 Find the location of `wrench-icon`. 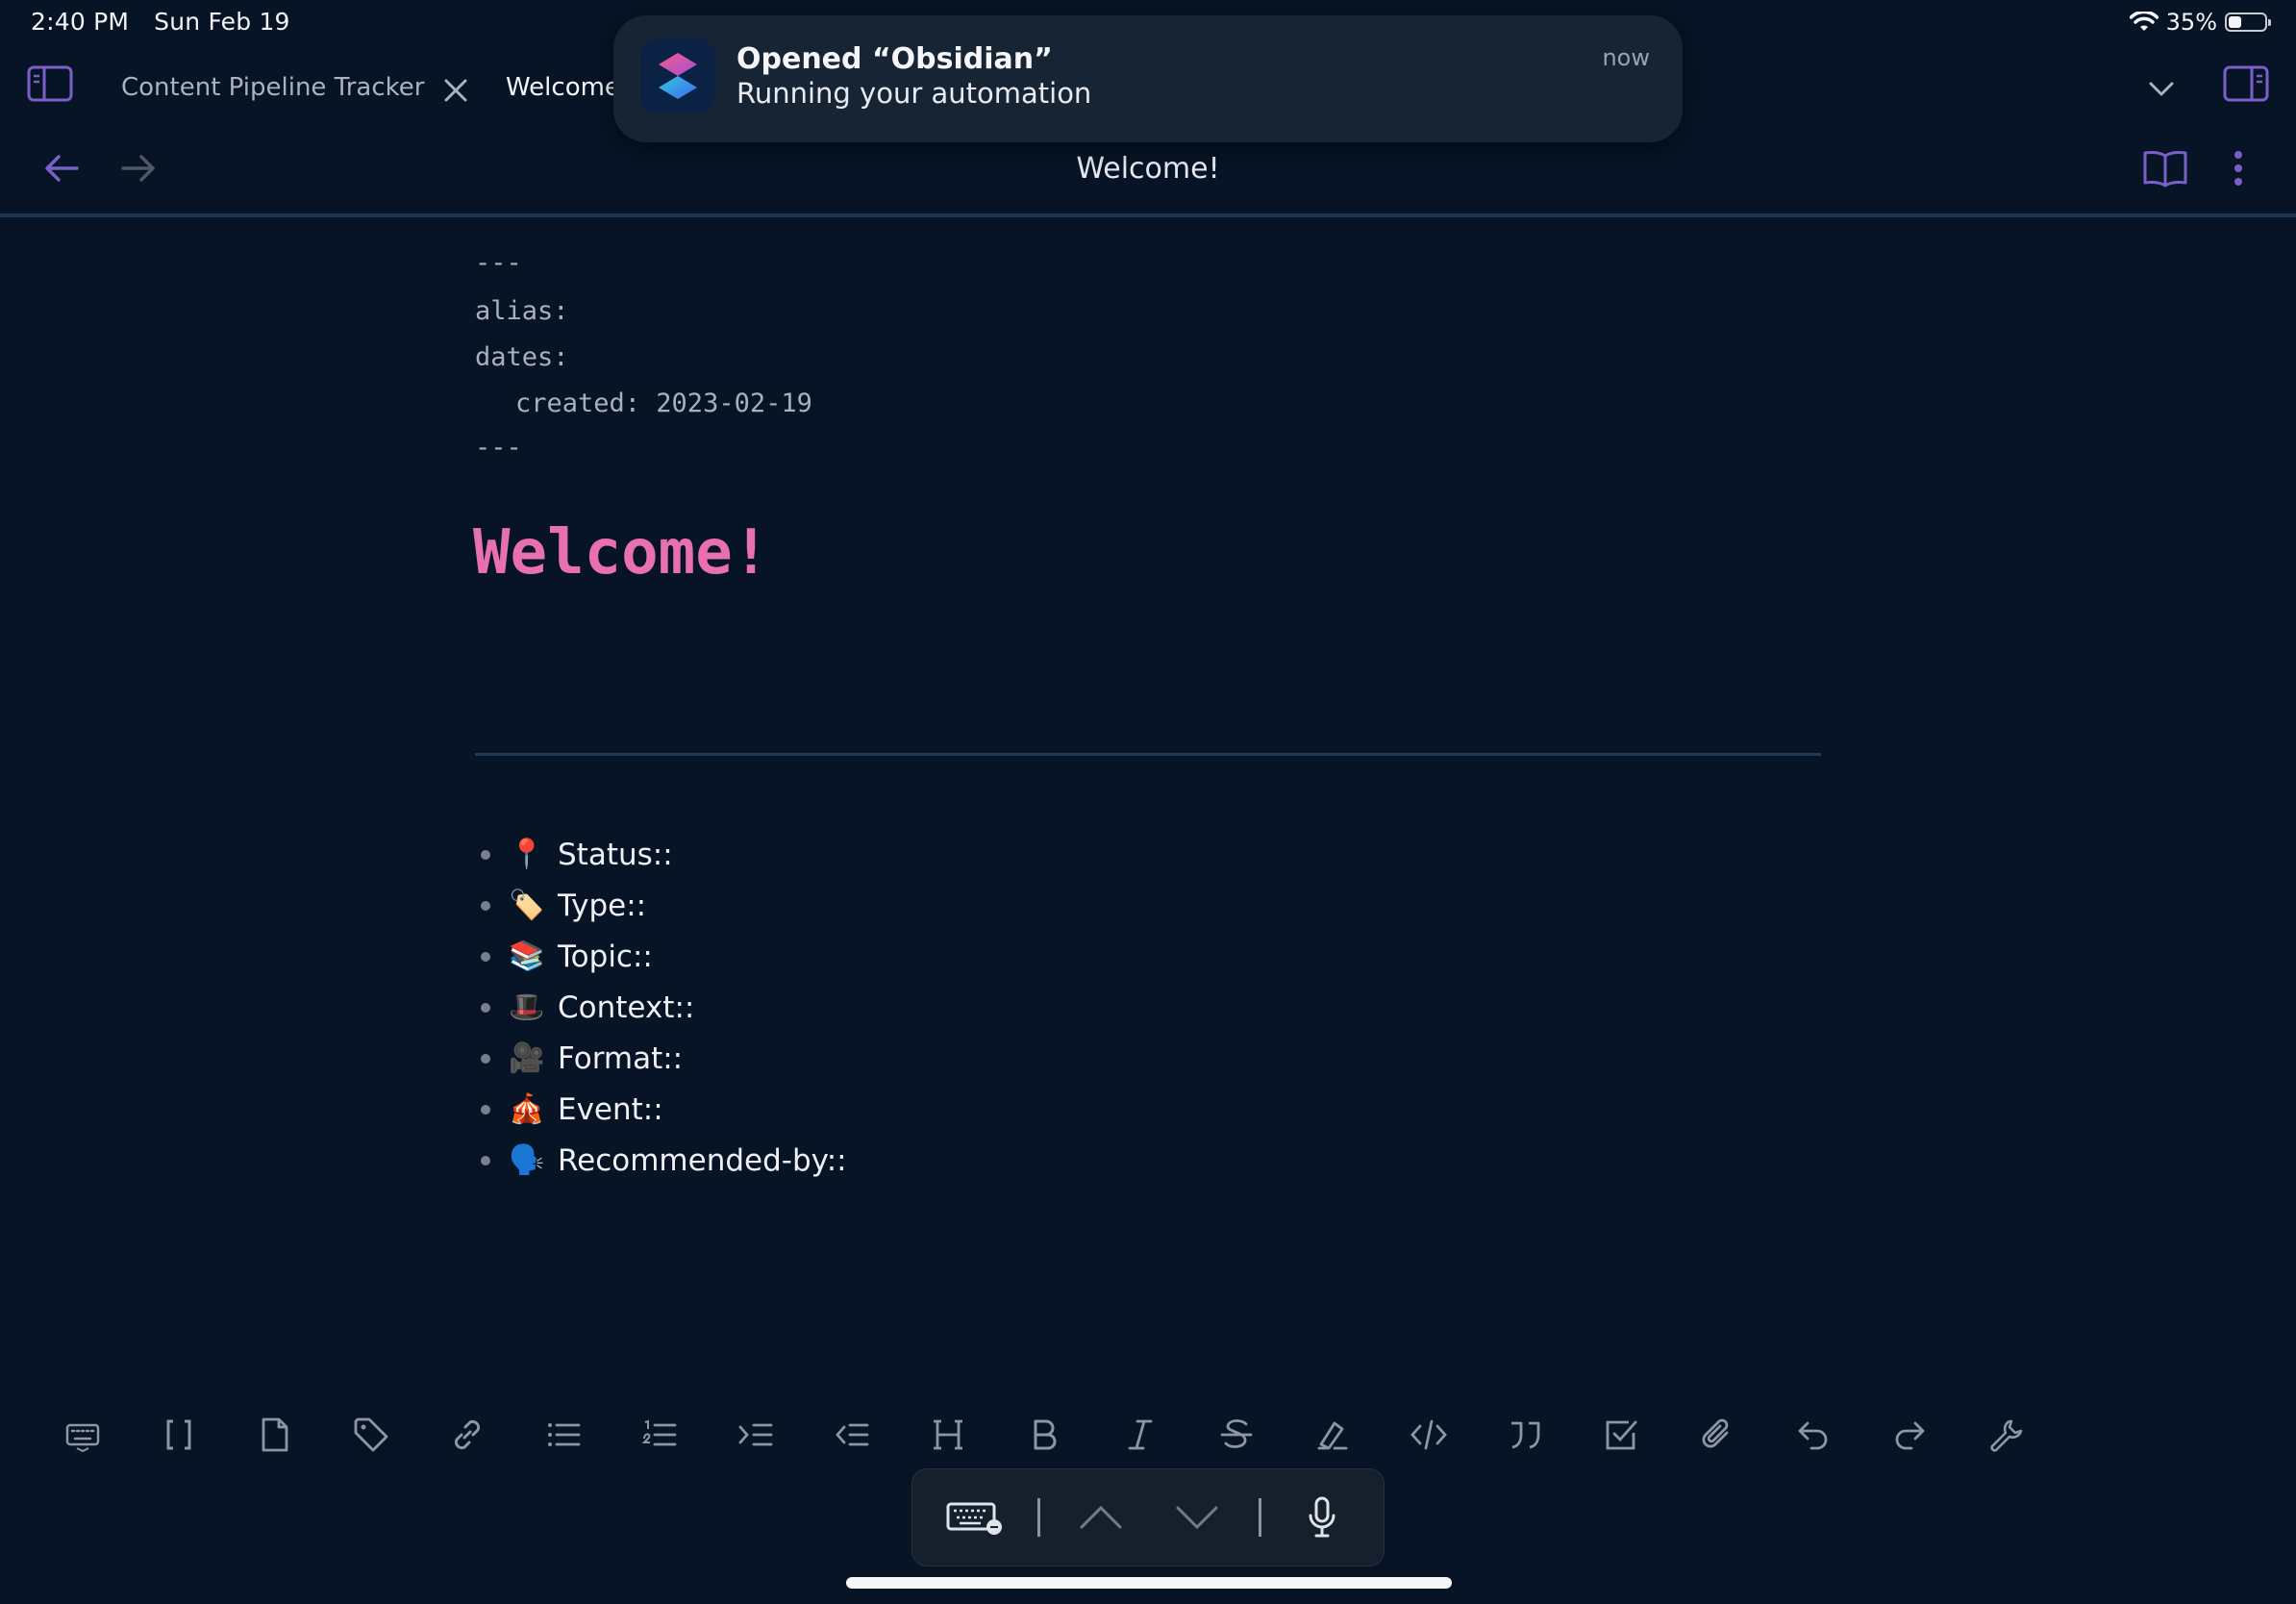

wrench-icon is located at coordinates (2006, 1435).